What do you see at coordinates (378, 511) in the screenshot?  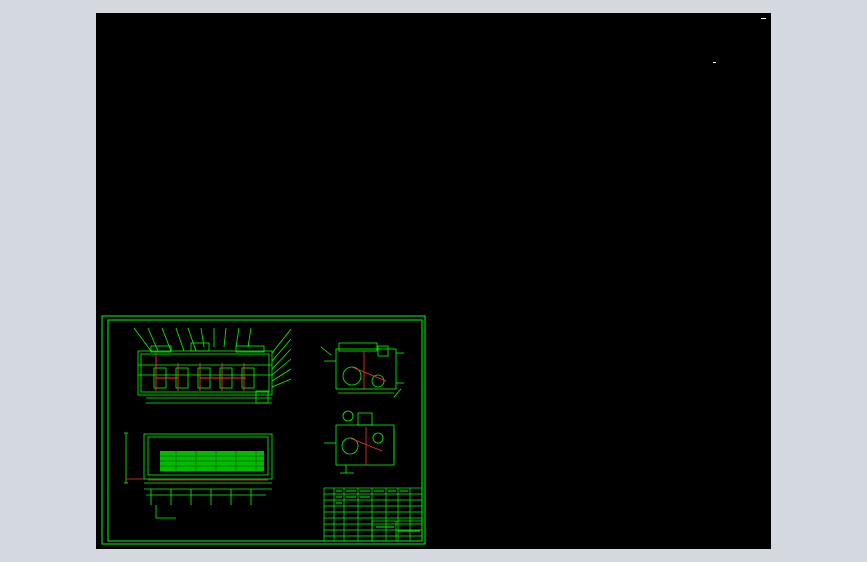 I see `title-block-text` at bounding box center [378, 511].